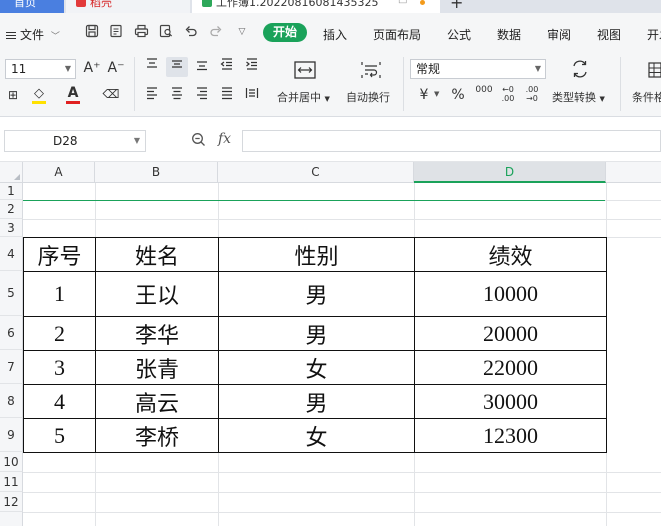 This screenshot has height=526, width=661. Describe the element at coordinates (11, 435) in the screenshot. I see `row-header-9: 9` at that location.